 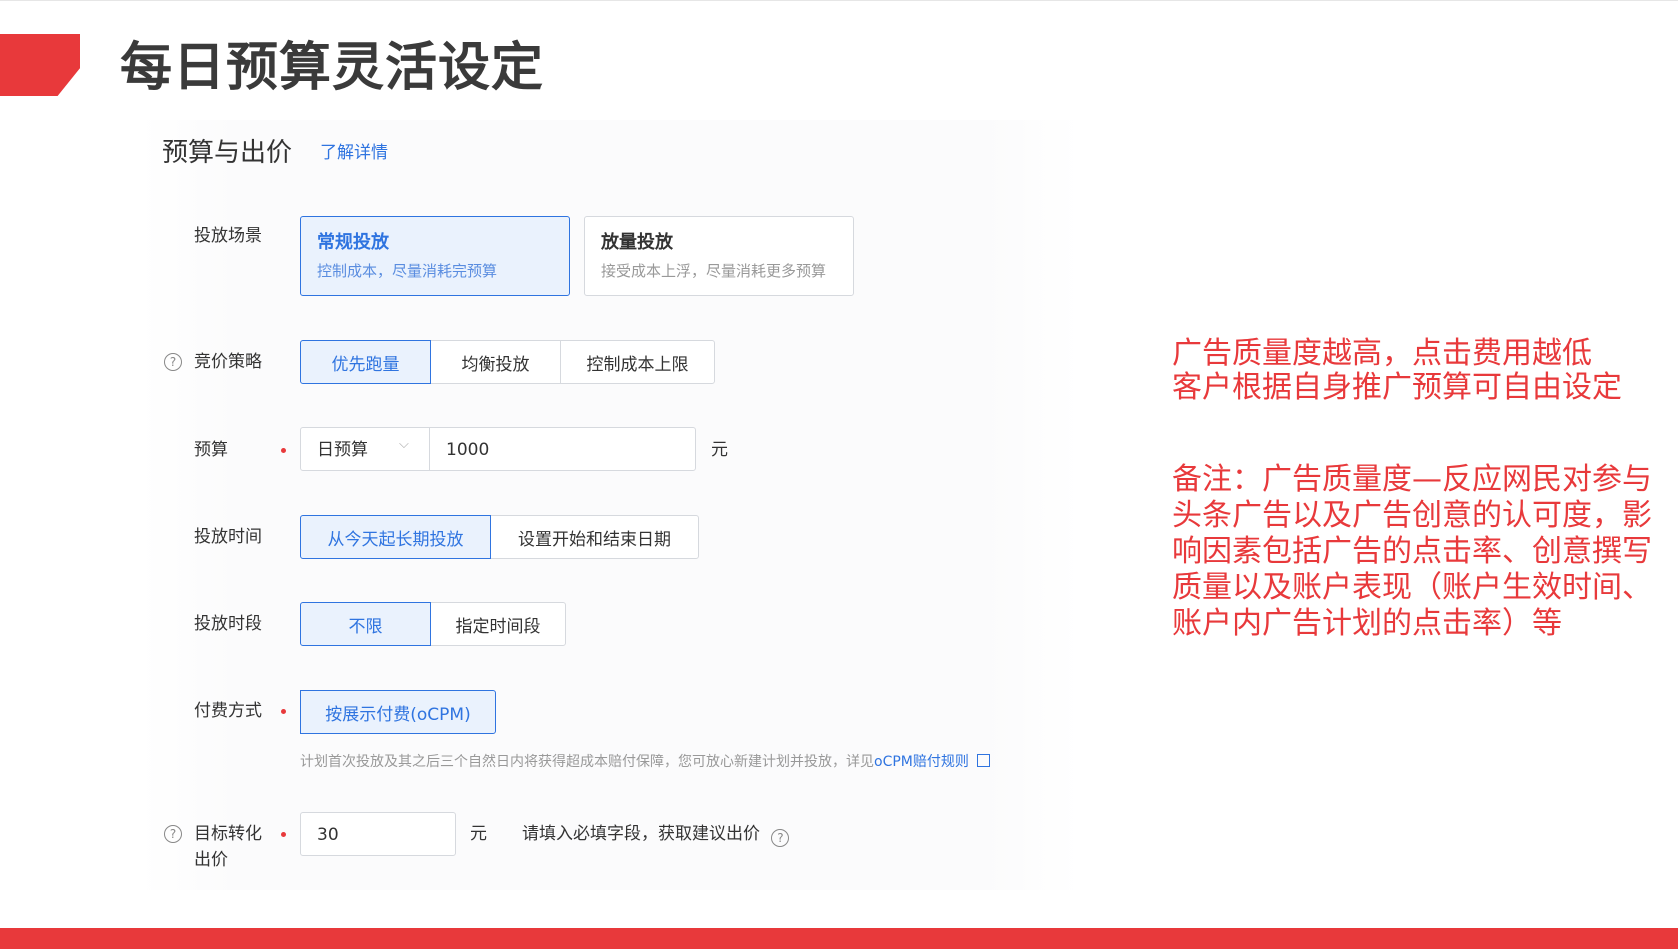 What do you see at coordinates (1382, 353) in the screenshot?
I see `note-line-1: 广告质量度越高，点击费用越低` at bounding box center [1382, 353].